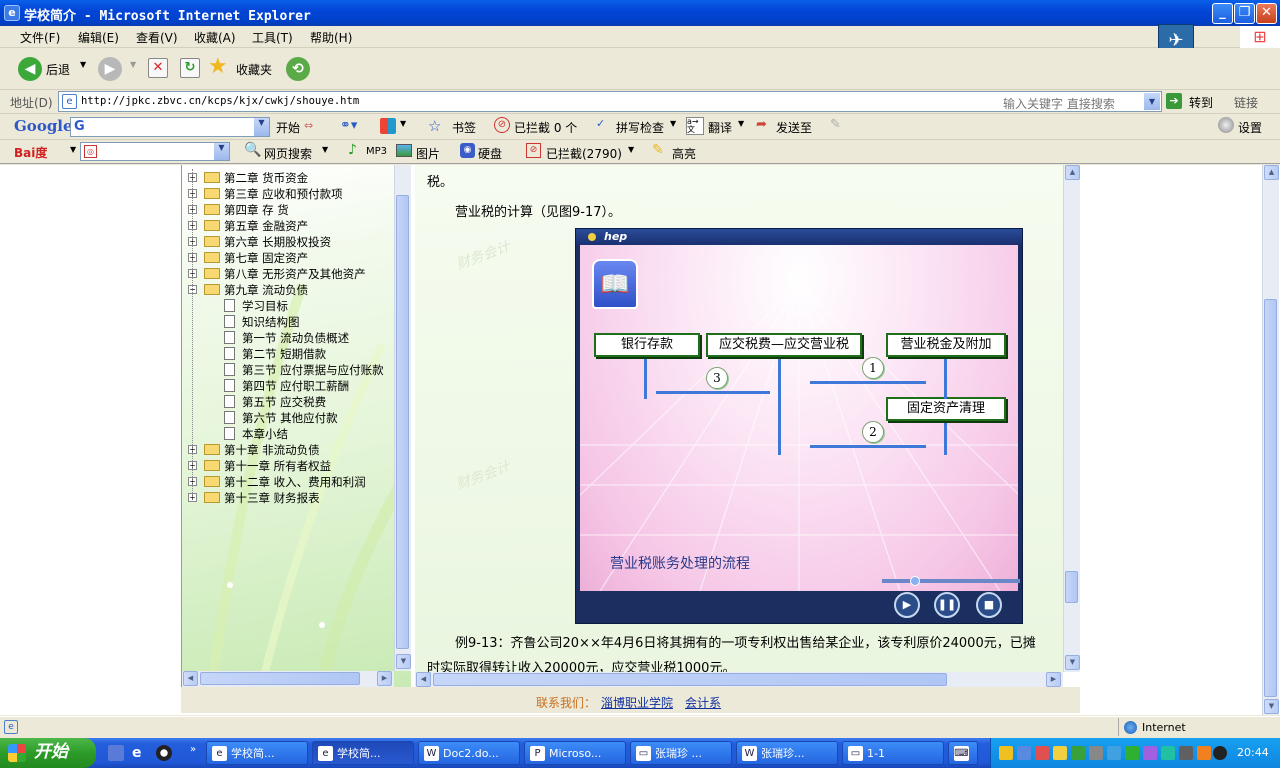 The image size is (1280, 768). Describe the element at coordinates (289, 433) in the screenshot. I see `tree-section-item: 本章小结` at that location.